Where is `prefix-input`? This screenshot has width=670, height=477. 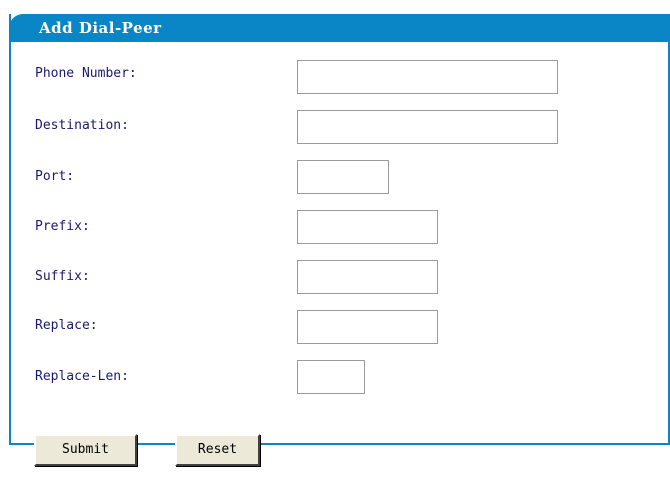 prefix-input is located at coordinates (367, 227).